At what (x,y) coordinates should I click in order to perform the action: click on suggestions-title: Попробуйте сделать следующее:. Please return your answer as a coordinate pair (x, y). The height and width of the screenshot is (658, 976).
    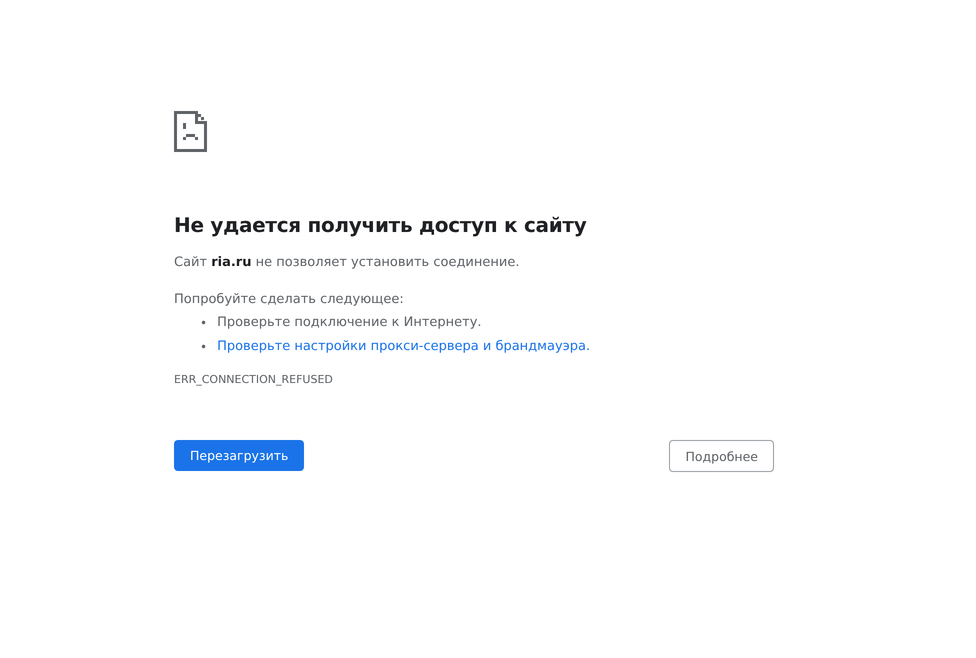
    Looking at the image, I should click on (289, 299).